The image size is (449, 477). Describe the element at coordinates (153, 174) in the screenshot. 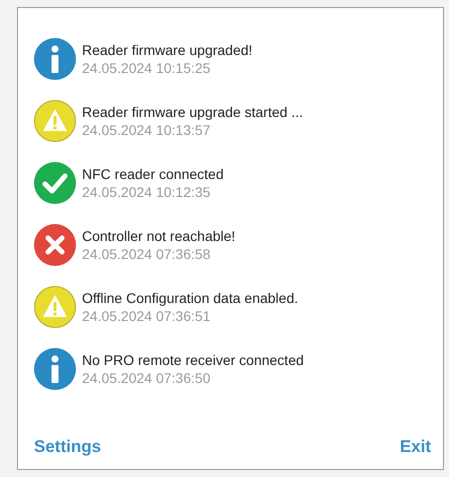

I see `notification-message: NFC reader connected` at that location.